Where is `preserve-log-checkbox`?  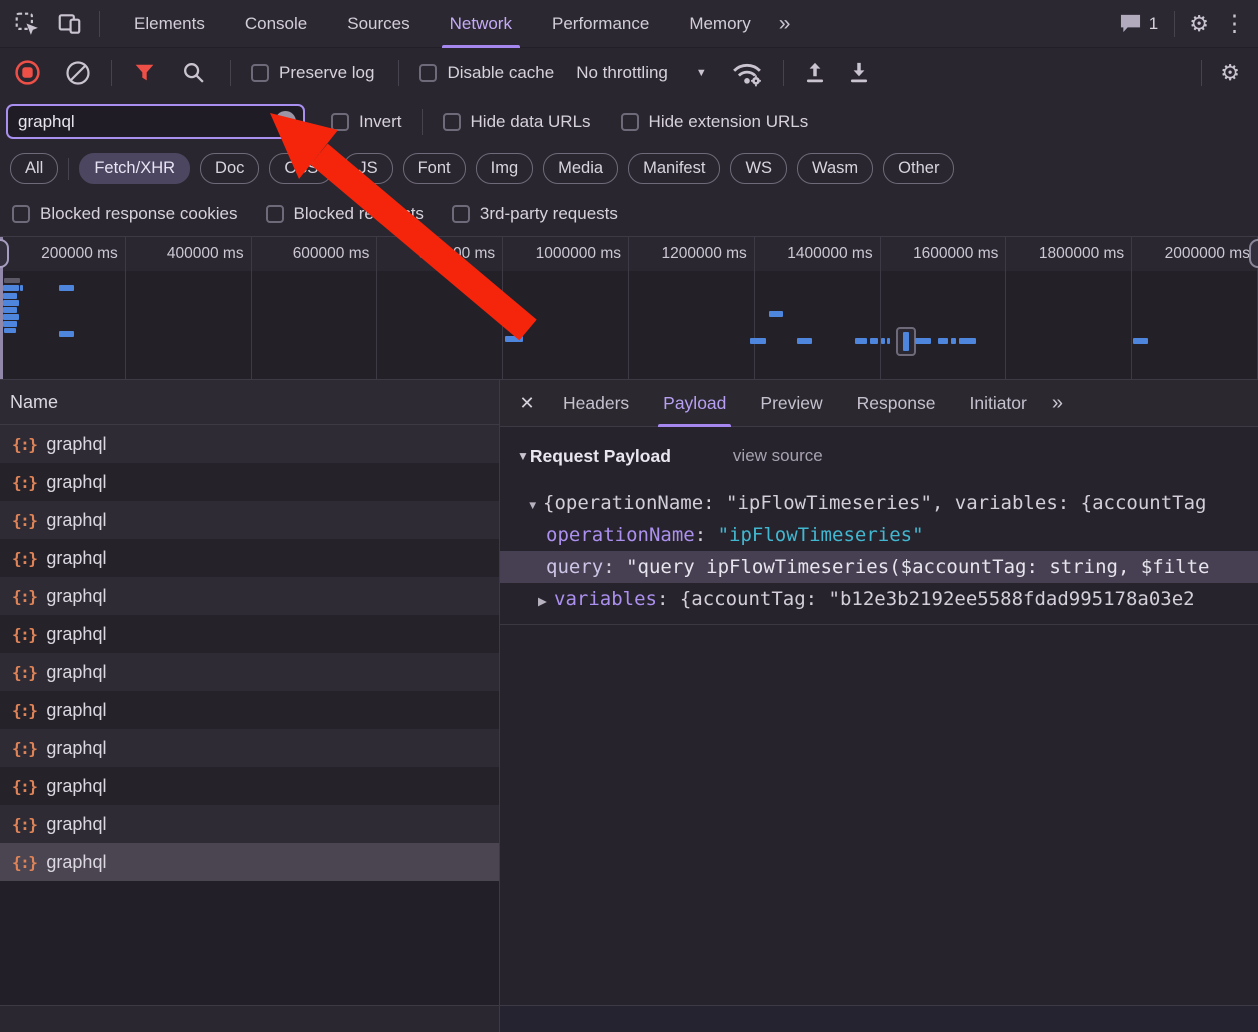 preserve-log-checkbox is located at coordinates (260, 72).